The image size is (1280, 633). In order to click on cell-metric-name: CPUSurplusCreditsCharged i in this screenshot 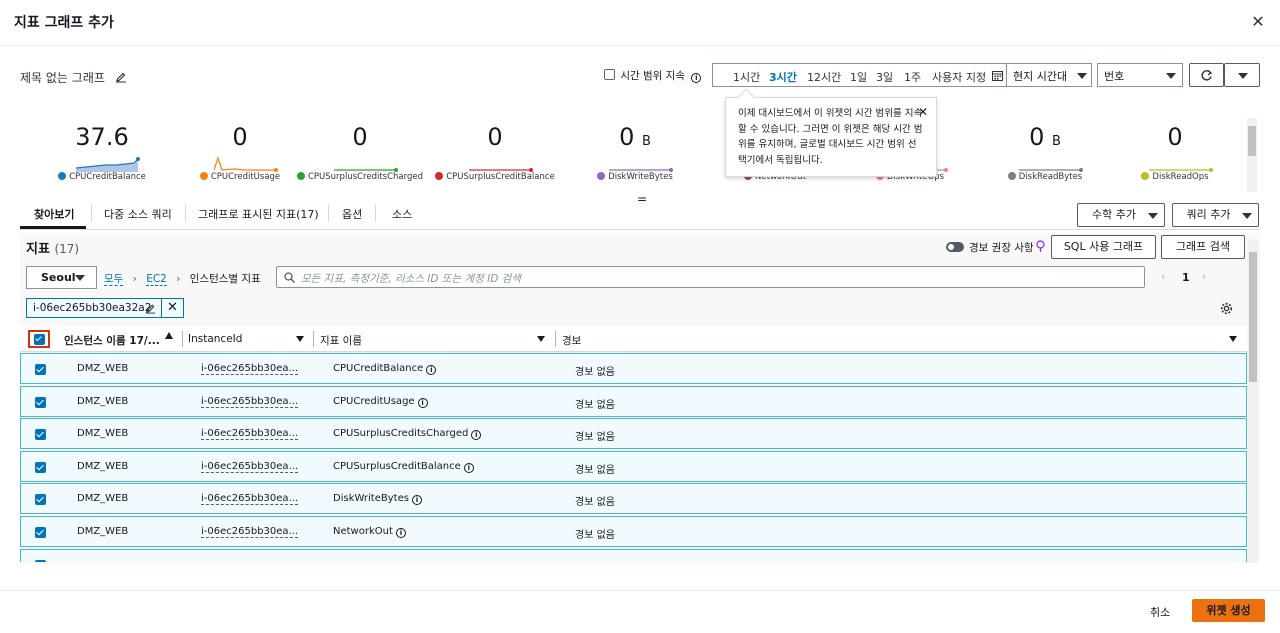, I will do `click(407, 434)`.